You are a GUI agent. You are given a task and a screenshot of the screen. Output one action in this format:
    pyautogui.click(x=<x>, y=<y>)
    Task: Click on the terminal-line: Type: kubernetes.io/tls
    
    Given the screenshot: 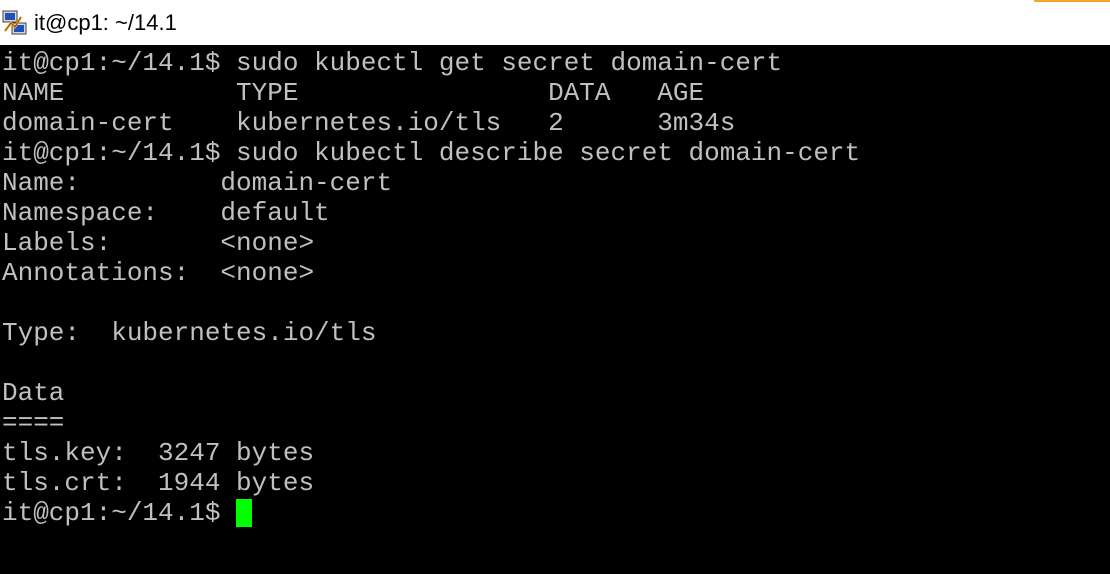 What is the action you would take?
    pyautogui.click(x=189, y=333)
    